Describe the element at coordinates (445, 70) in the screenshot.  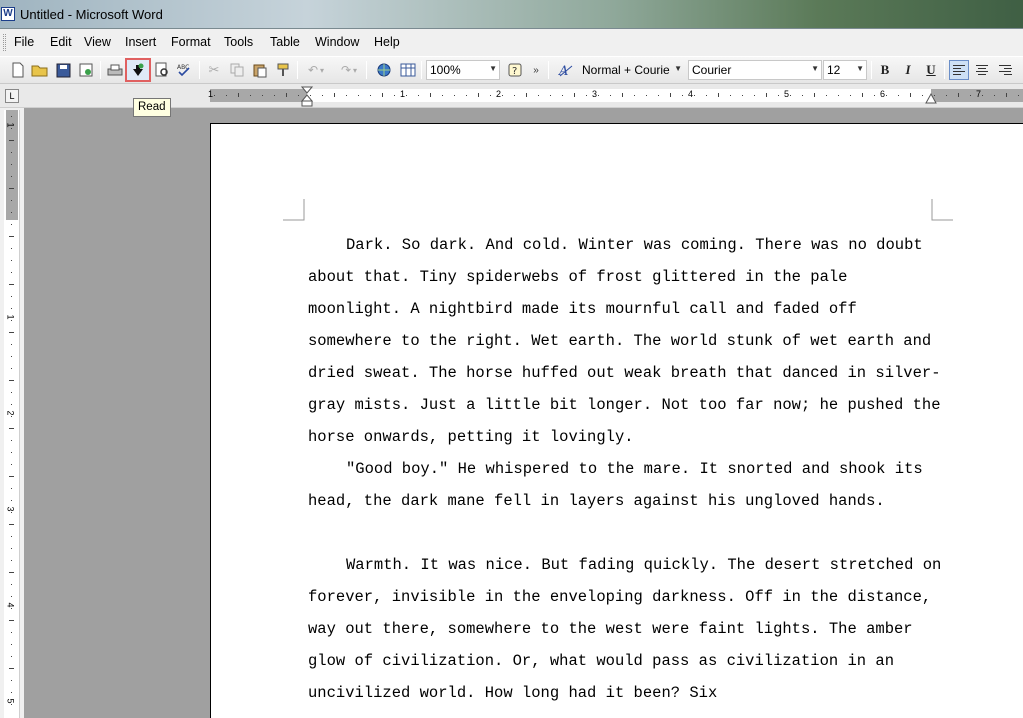
I see `zoom-value: 100%` at that location.